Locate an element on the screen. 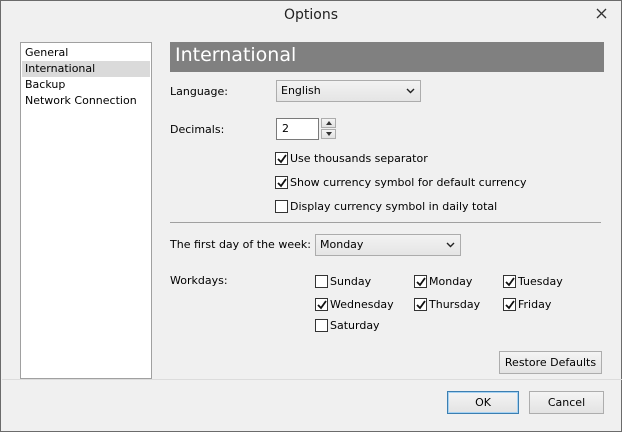 The image size is (622, 432). decimals-decrement-button is located at coordinates (328, 134).